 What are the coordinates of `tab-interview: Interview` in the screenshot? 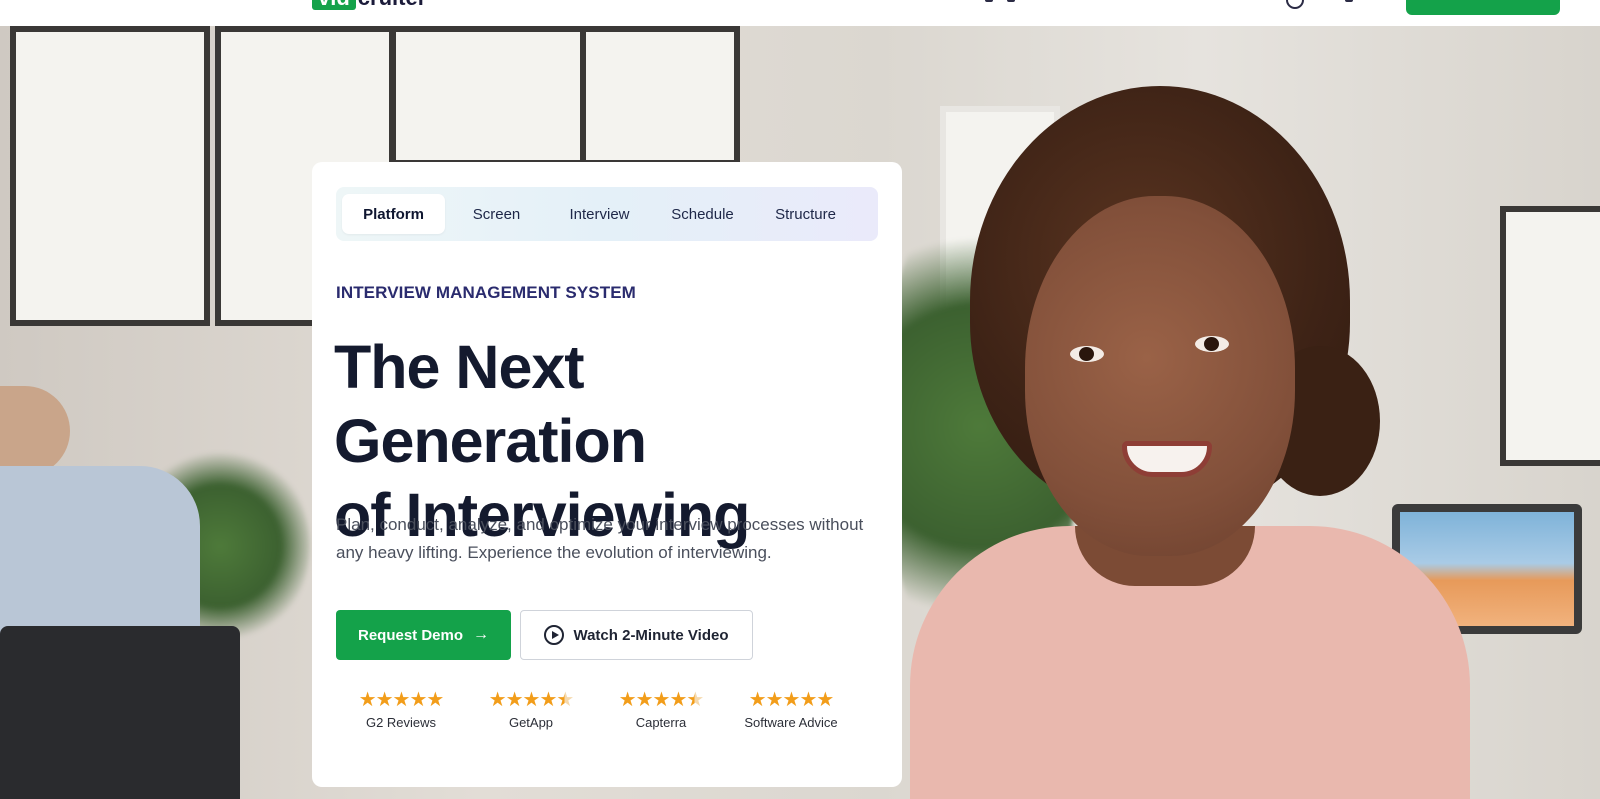 It's located at (599, 214).